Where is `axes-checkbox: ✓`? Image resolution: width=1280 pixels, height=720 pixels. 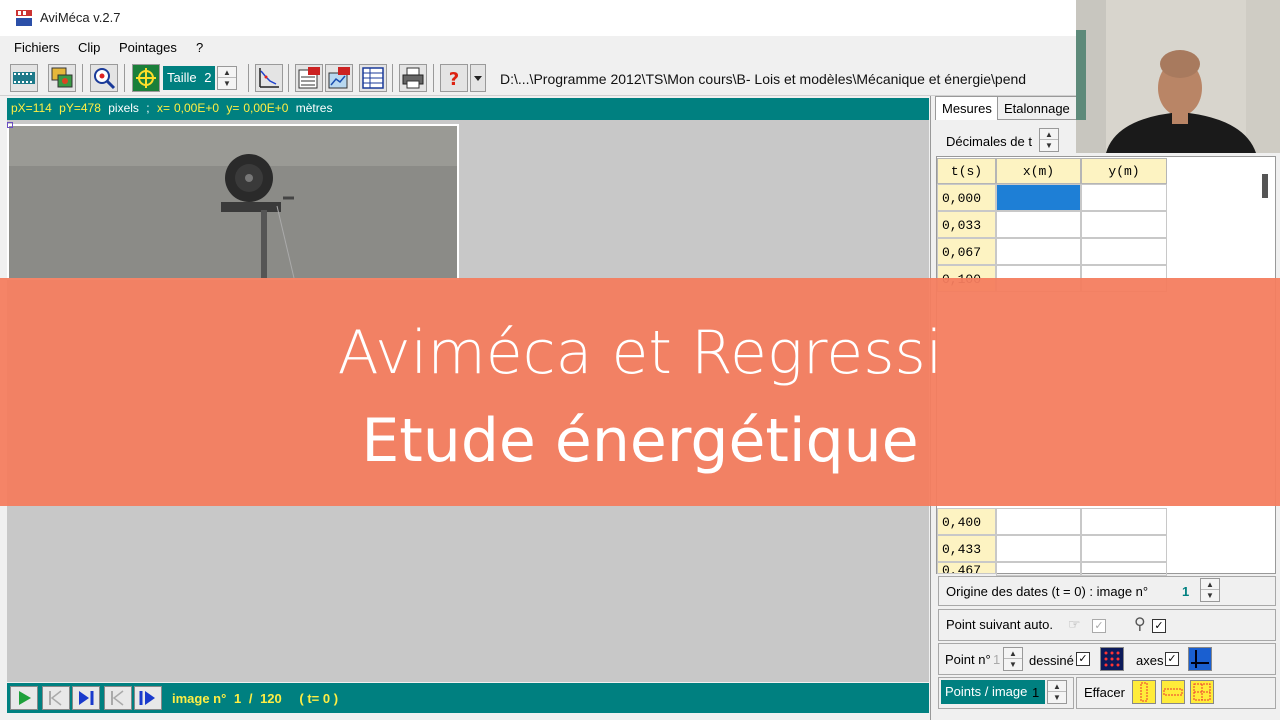
axes-checkbox: ✓ is located at coordinates (1172, 659).